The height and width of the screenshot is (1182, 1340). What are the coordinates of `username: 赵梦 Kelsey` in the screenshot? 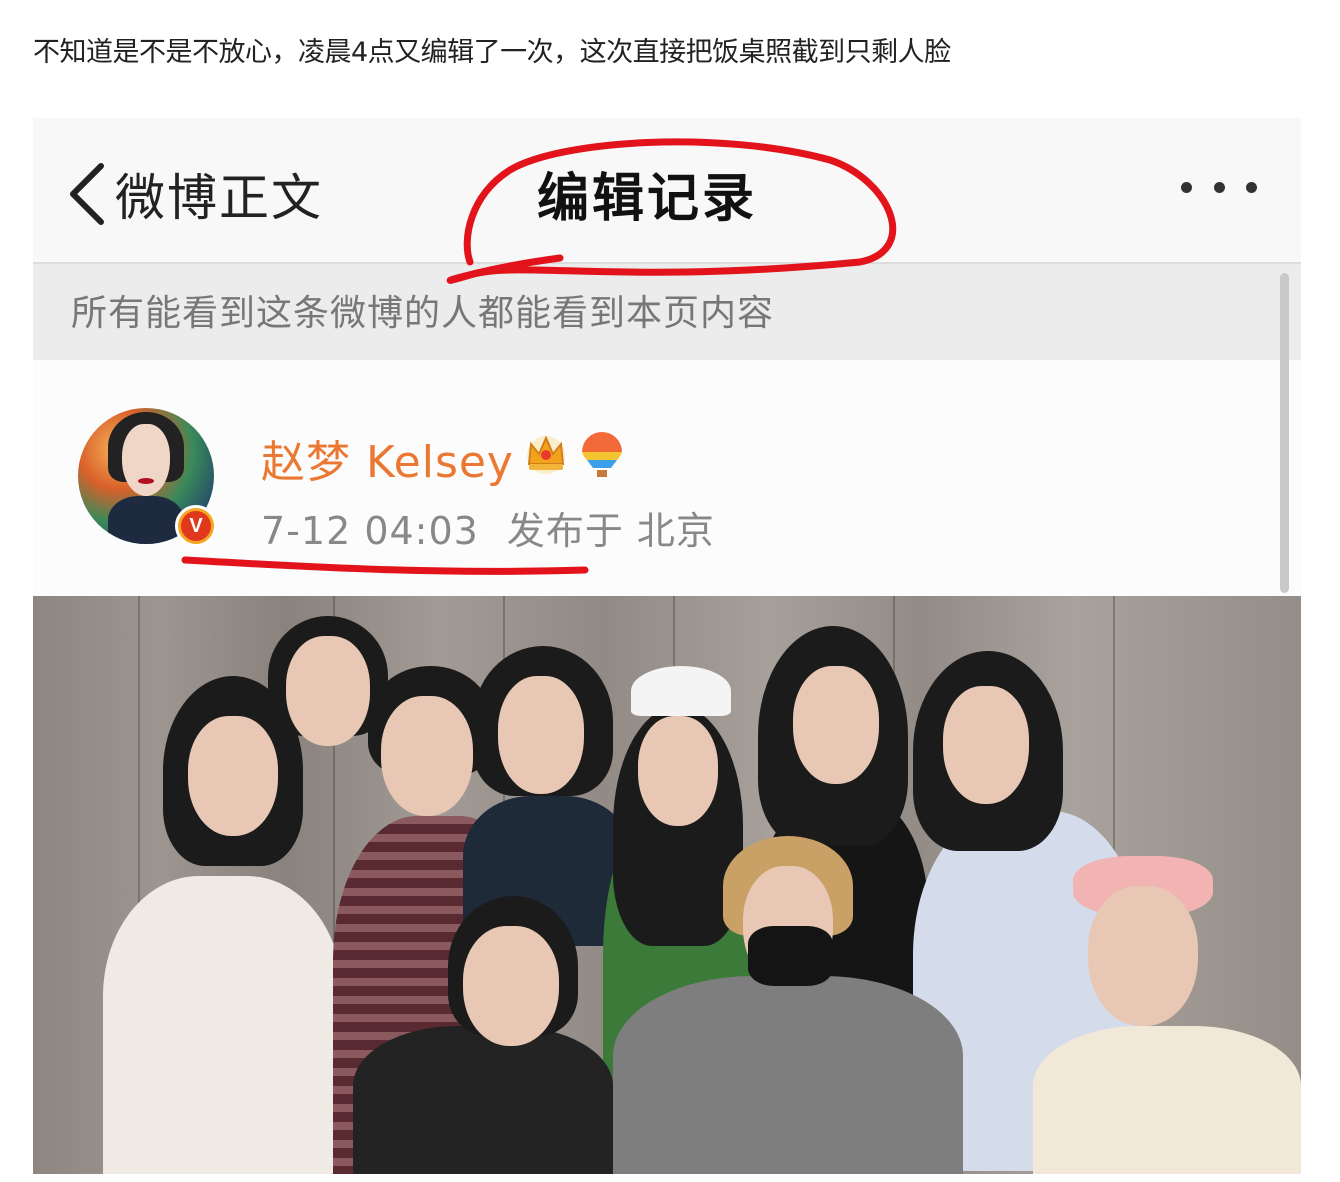 It's located at (387, 458).